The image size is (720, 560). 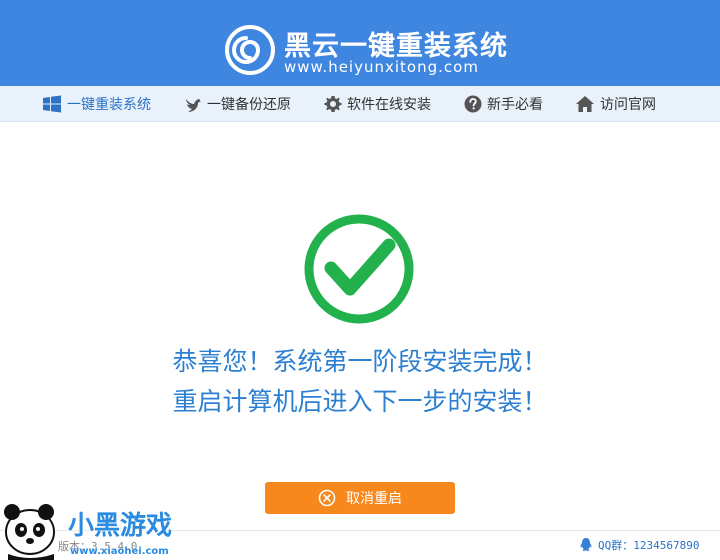 I want to click on nav-item-backup-restore: 一键备份还原, so click(x=237, y=104).